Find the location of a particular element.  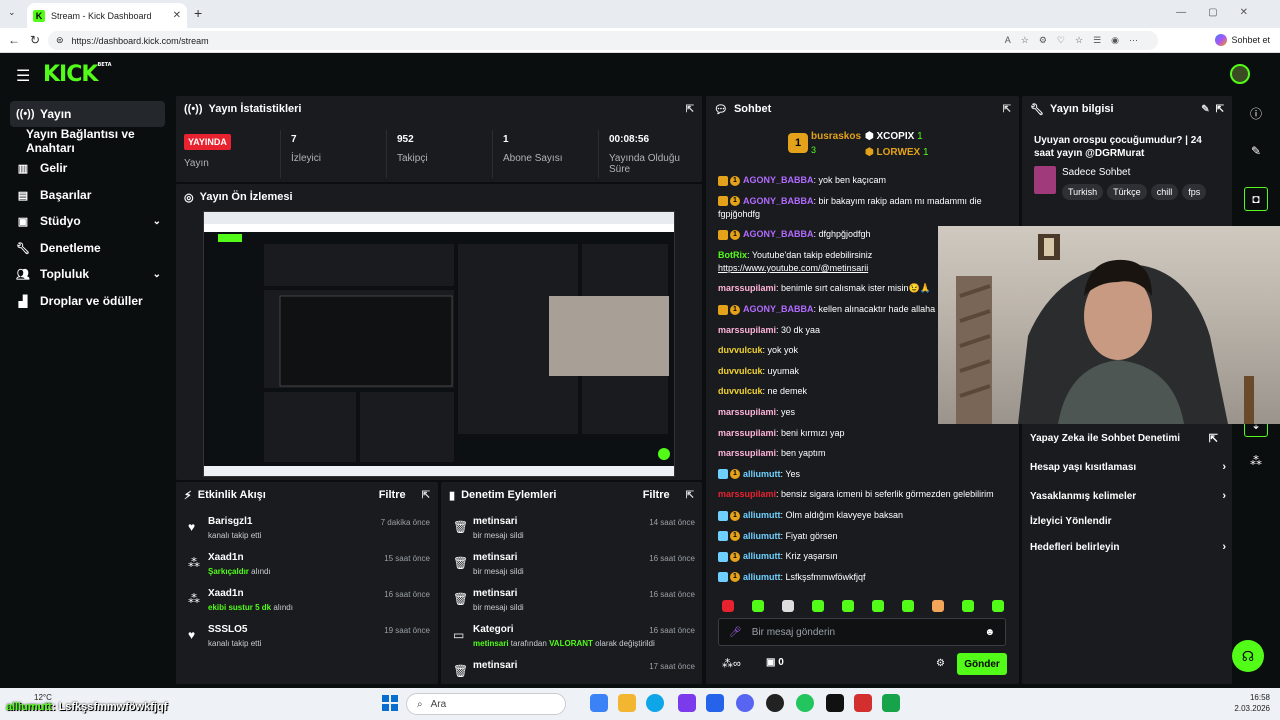

sidebar-item-denetleme: 🔧︎ Denetleme is located at coordinates (87, 248).